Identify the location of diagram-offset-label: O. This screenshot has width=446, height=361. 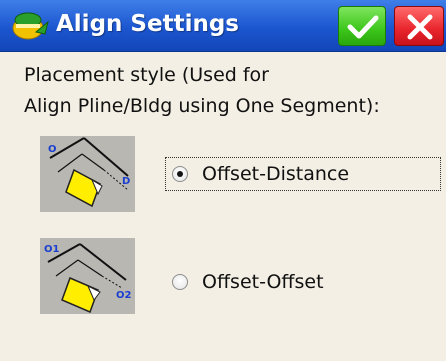
(52, 149).